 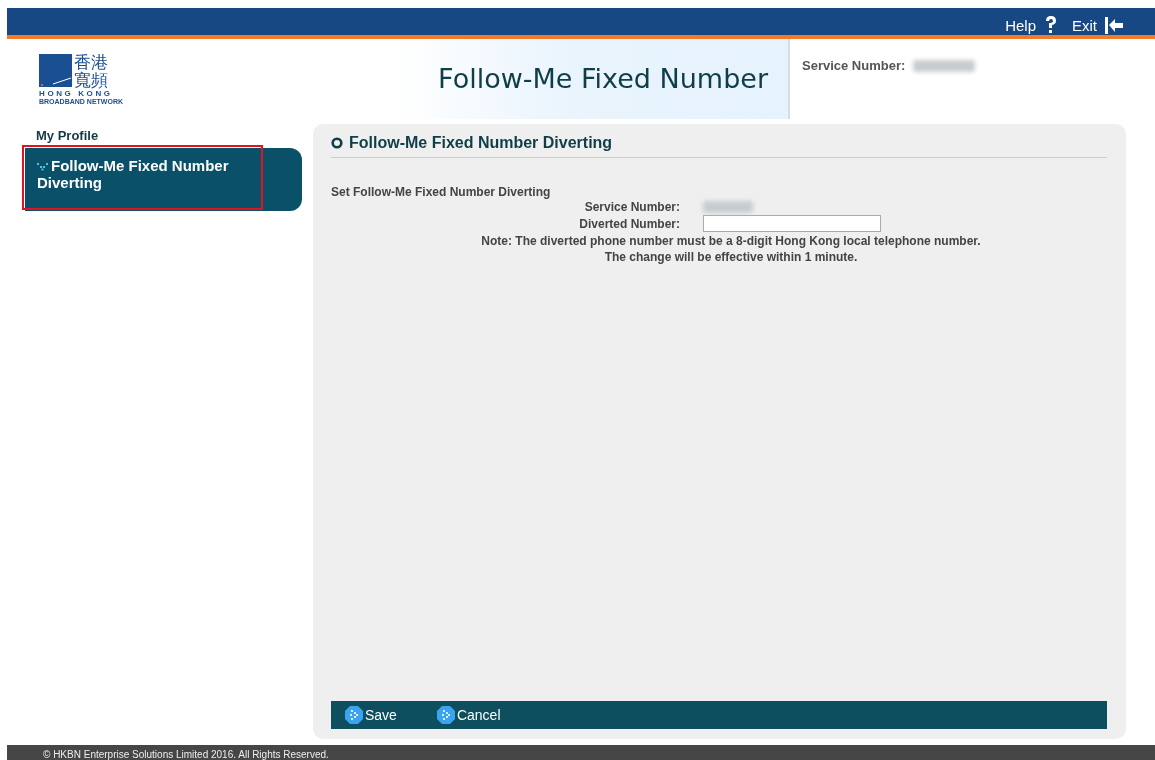 What do you see at coordinates (42, 167) in the screenshot?
I see `chevron-icon` at bounding box center [42, 167].